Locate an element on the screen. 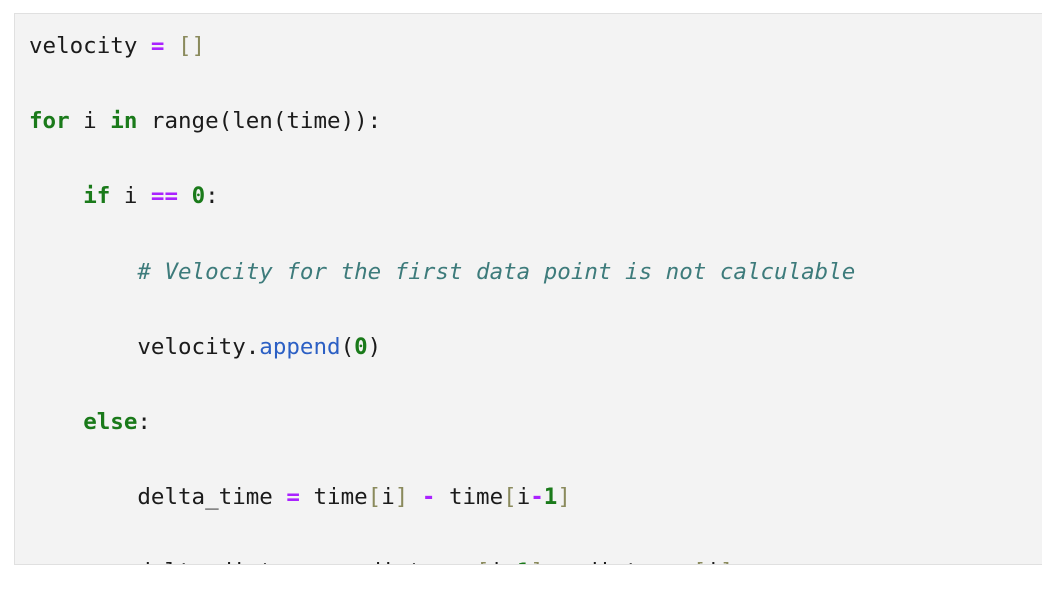 This screenshot has height=600, width=1042. code-token-nm: velocity. is located at coordinates (198, 346).